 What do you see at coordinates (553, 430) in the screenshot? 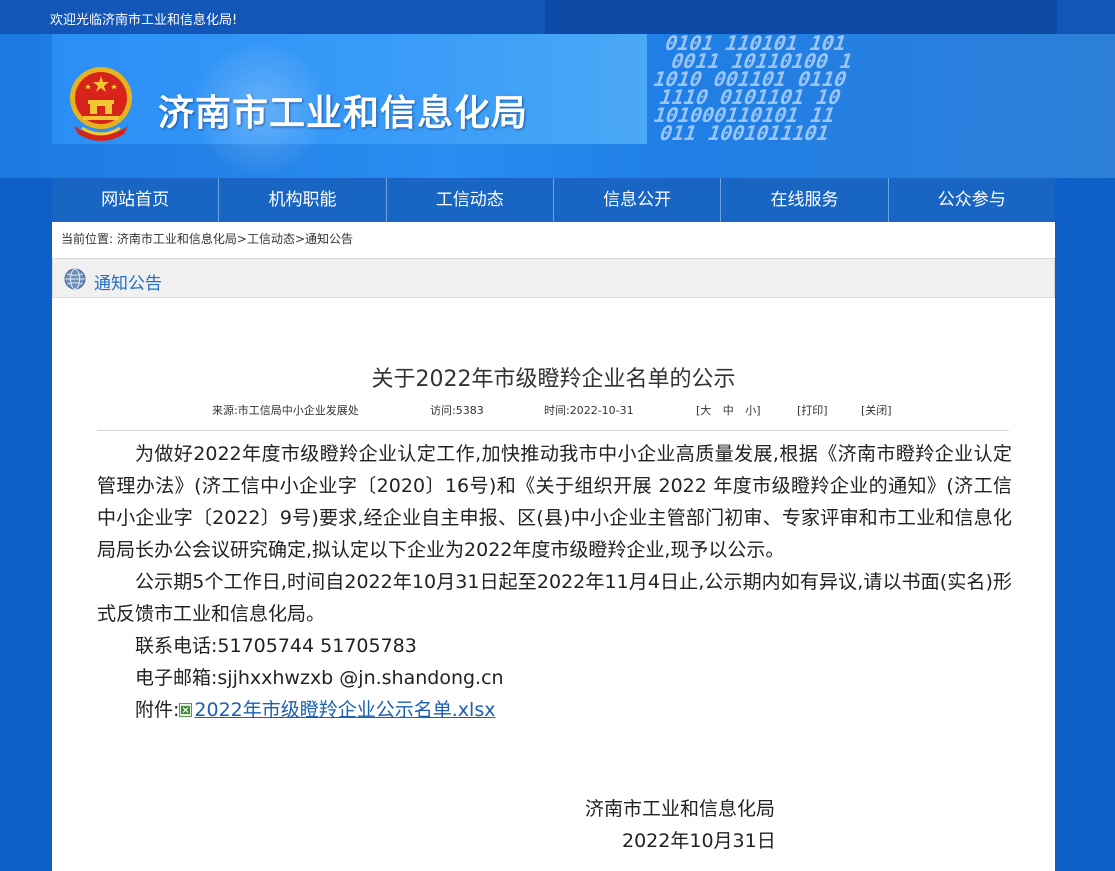
I see `divider` at bounding box center [553, 430].